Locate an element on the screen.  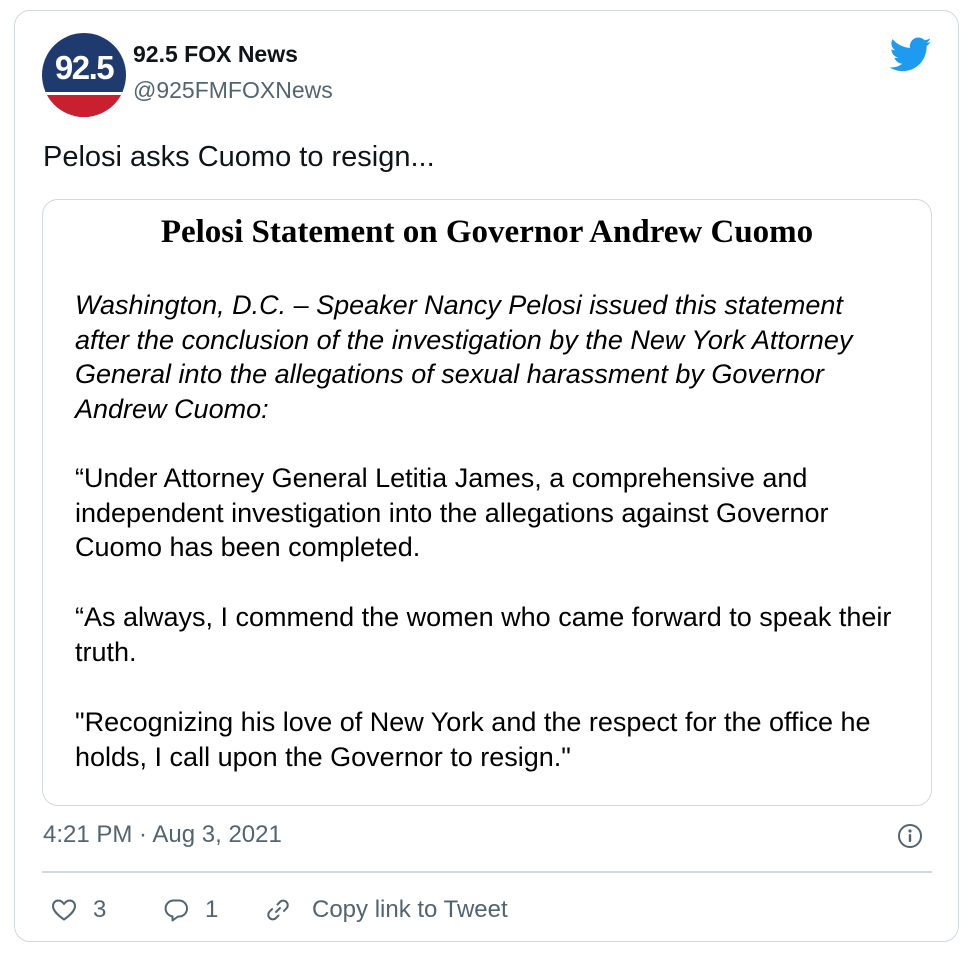
avatar-logo-text: 92.5 is located at coordinates (84, 67).